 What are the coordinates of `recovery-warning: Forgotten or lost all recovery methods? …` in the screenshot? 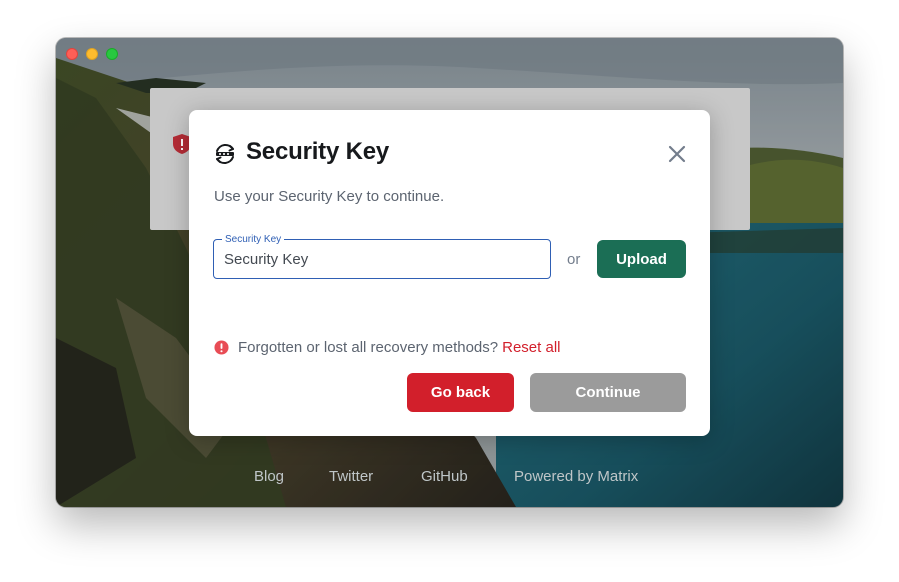 It's located at (387, 347).